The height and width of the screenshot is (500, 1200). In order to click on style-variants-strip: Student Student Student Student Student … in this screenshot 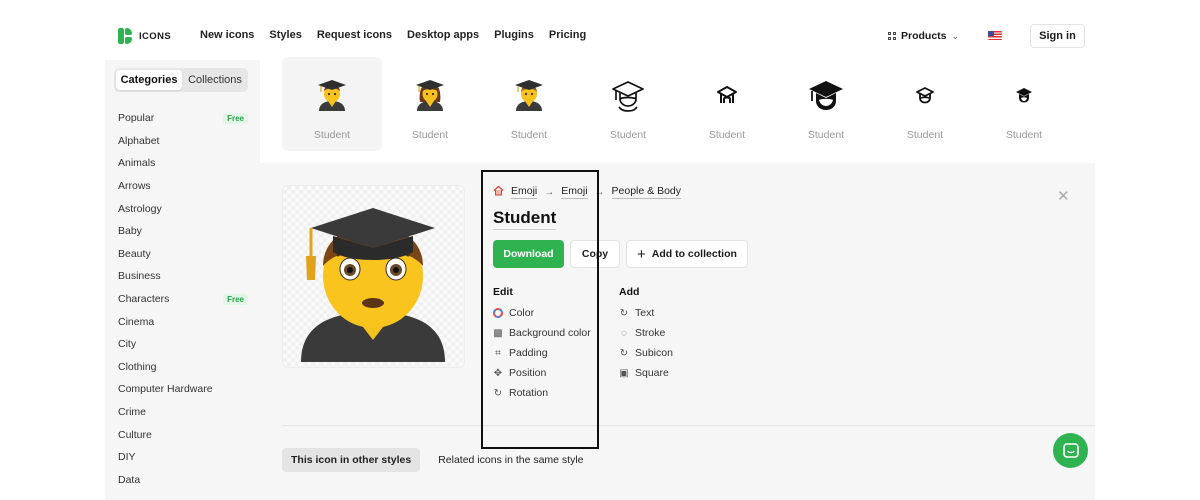, I will do `click(677, 110)`.